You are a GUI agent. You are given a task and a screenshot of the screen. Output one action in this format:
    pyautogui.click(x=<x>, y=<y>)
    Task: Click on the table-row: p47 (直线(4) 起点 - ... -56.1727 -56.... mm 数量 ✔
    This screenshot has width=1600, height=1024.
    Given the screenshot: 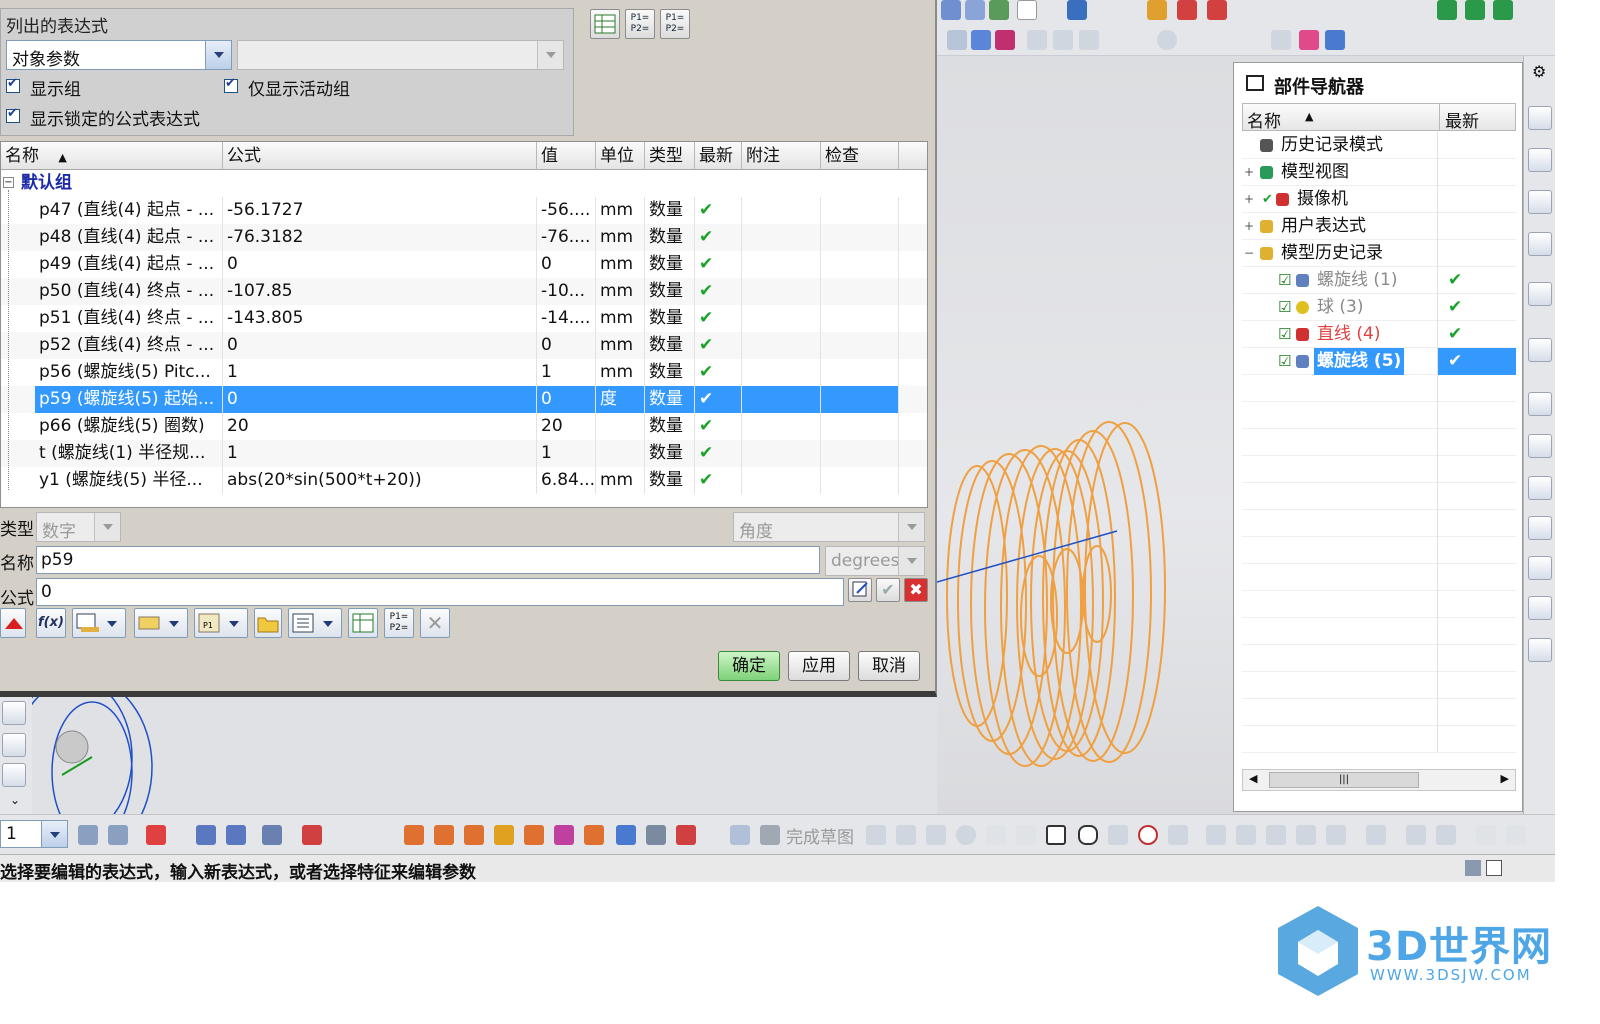 What is the action you would take?
    pyautogui.click(x=464, y=210)
    